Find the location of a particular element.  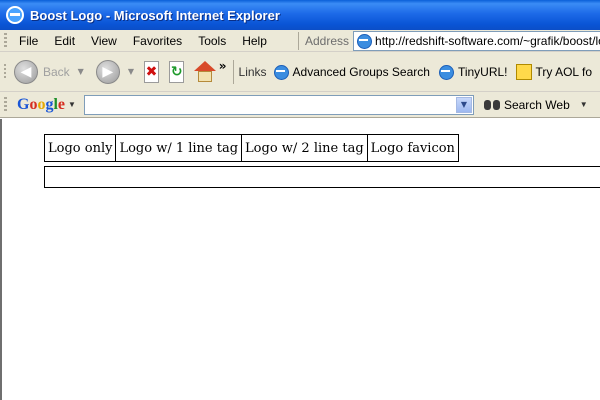

link-tinyurl: TinyURL! is located at coordinates (473, 72).